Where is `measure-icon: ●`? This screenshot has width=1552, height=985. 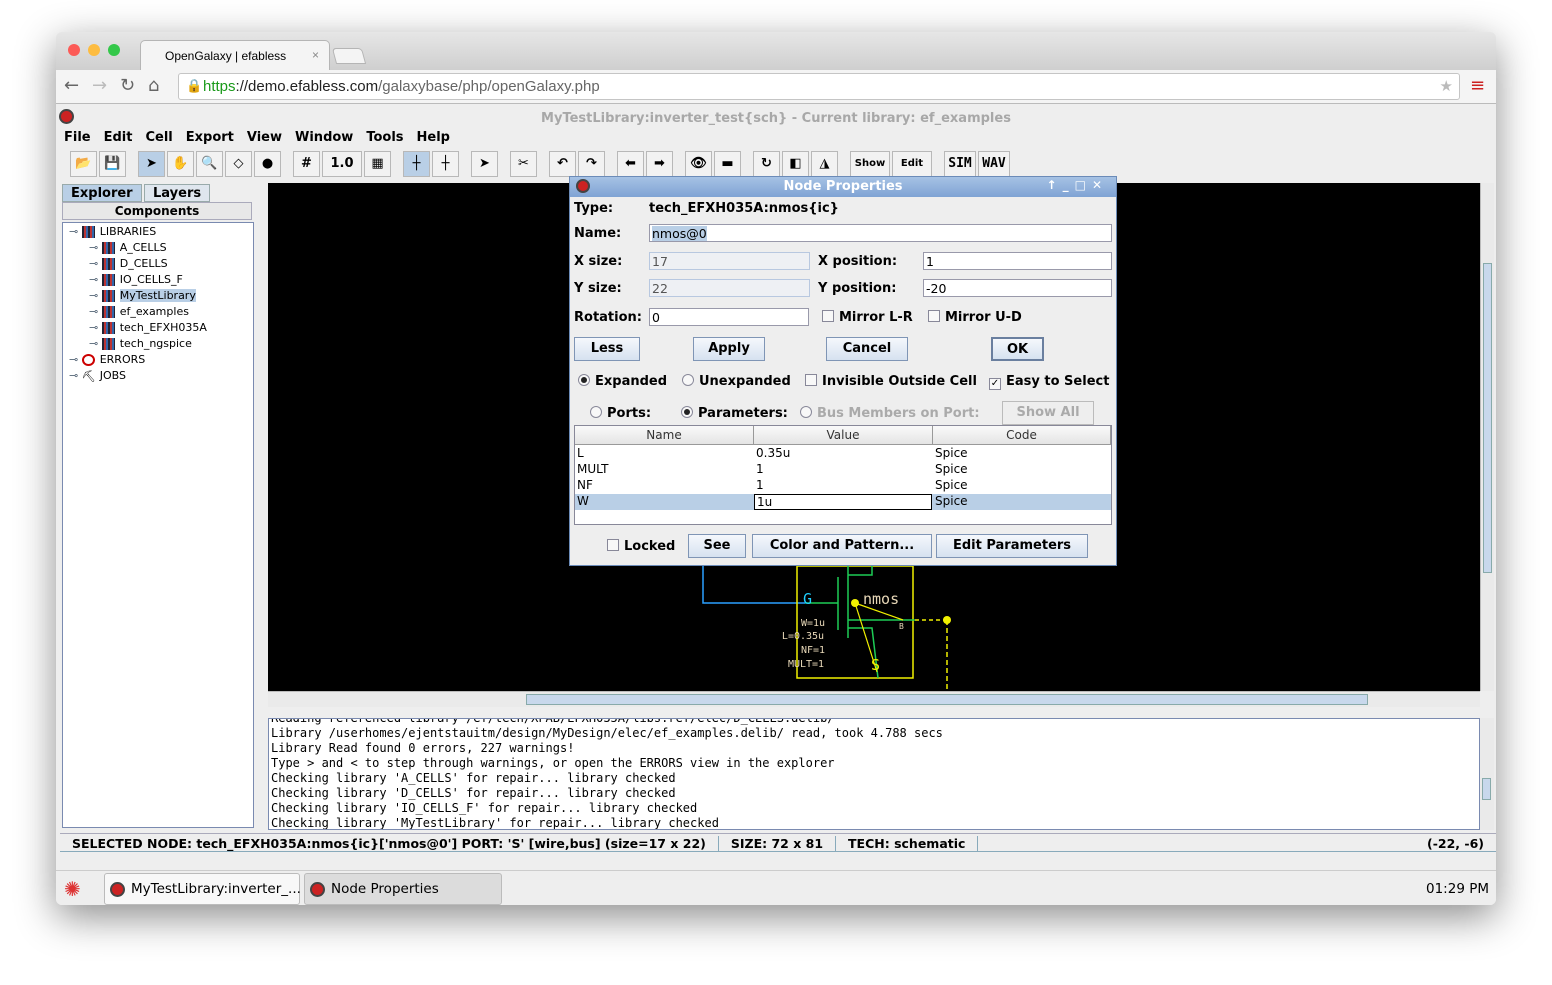
measure-icon: ● is located at coordinates (267, 164).